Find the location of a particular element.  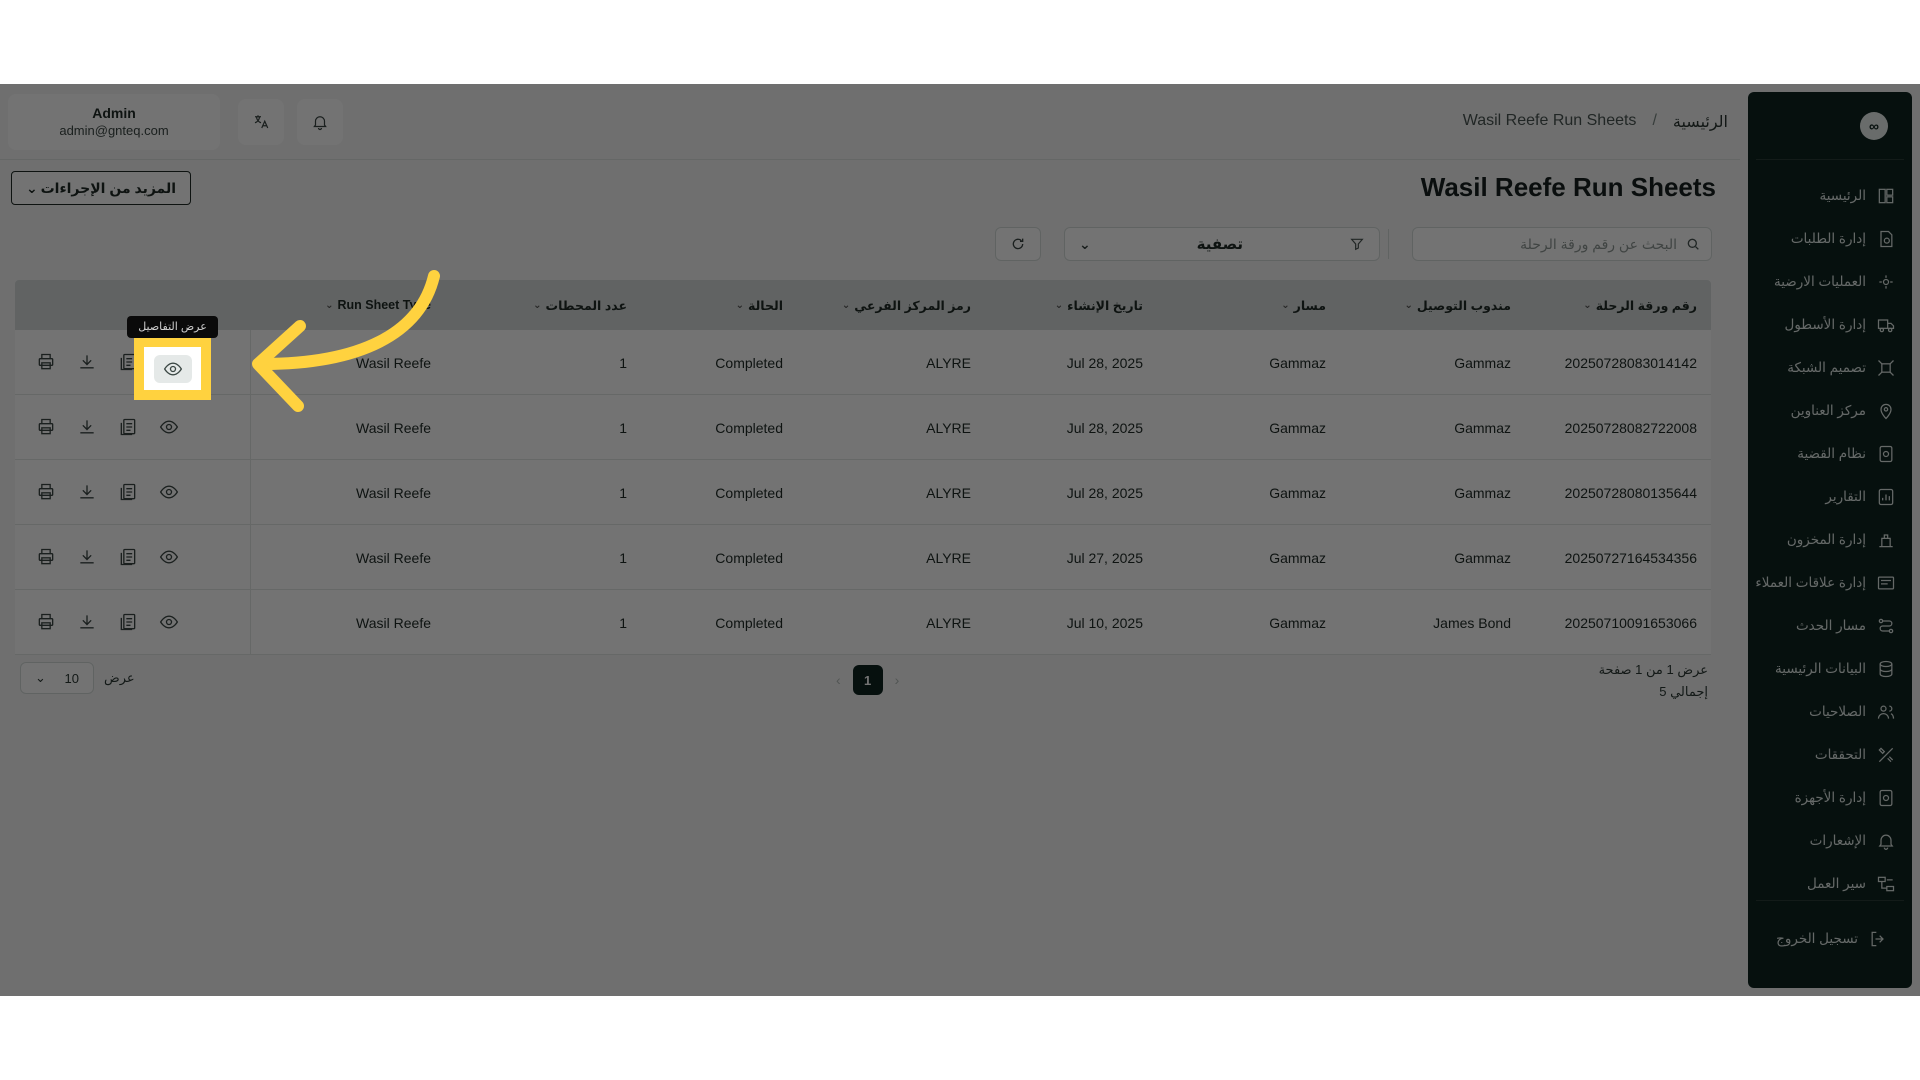

sidebar-item-tools: التحققات is located at coordinates (1830, 754).